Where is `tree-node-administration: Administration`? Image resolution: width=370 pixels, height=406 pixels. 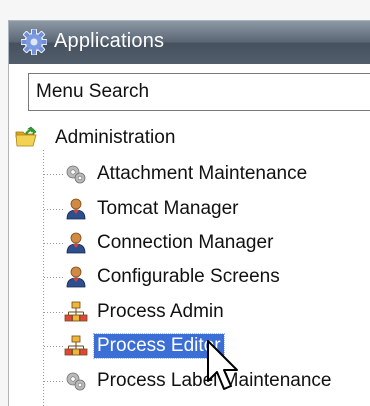
tree-node-administration: Administration is located at coordinates (96, 138).